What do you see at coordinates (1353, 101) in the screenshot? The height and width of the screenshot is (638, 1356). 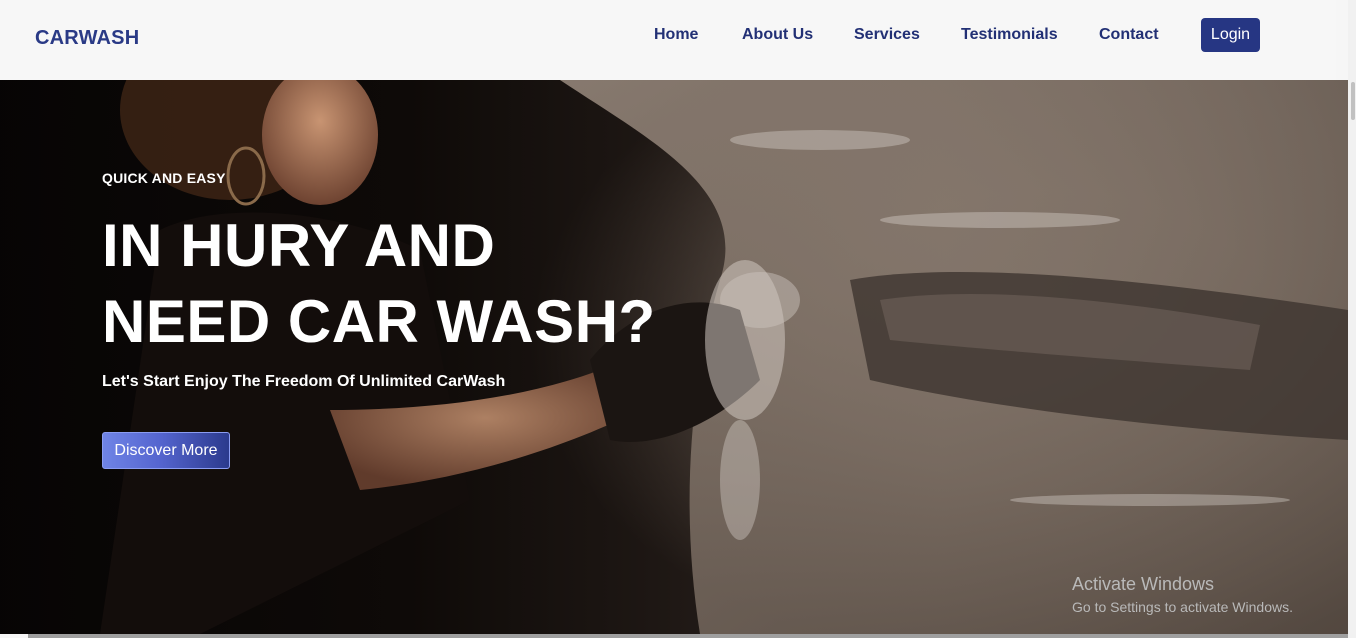 I see `scrollbar-thumb` at bounding box center [1353, 101].